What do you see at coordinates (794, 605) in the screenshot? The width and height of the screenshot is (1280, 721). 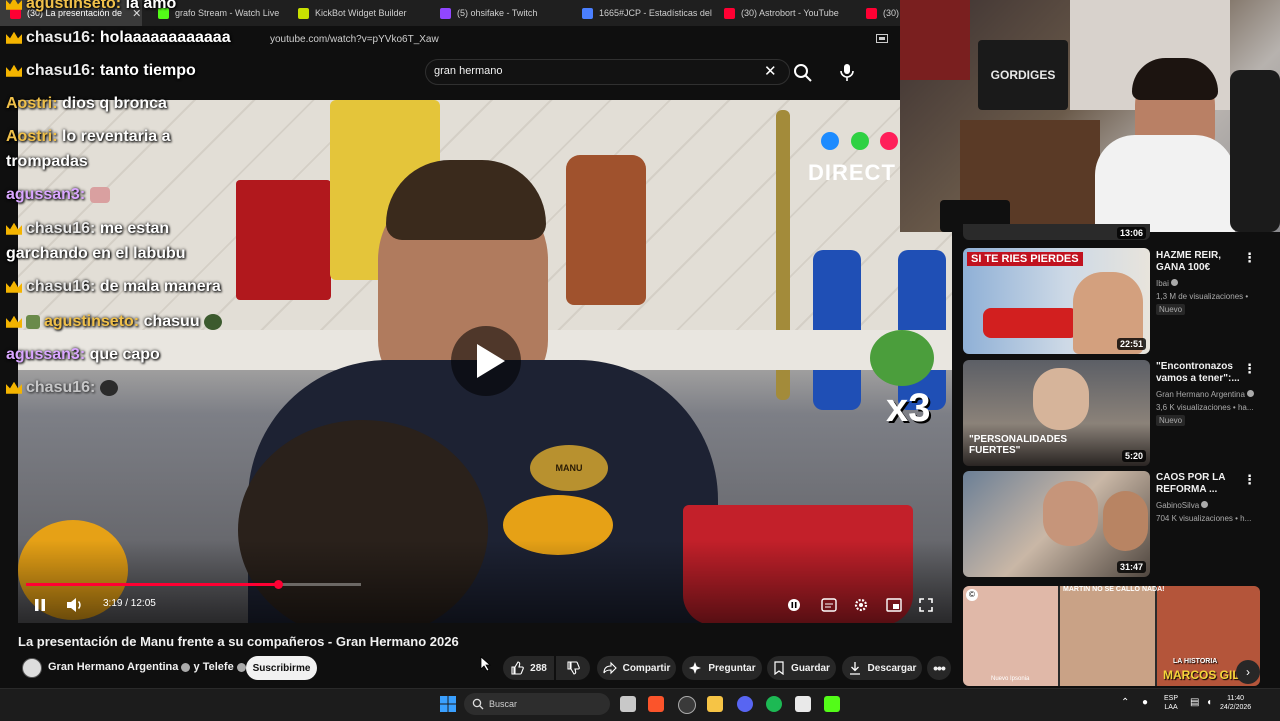 I see `autoplay-toggle-icon` at bounding box center [794, 605].